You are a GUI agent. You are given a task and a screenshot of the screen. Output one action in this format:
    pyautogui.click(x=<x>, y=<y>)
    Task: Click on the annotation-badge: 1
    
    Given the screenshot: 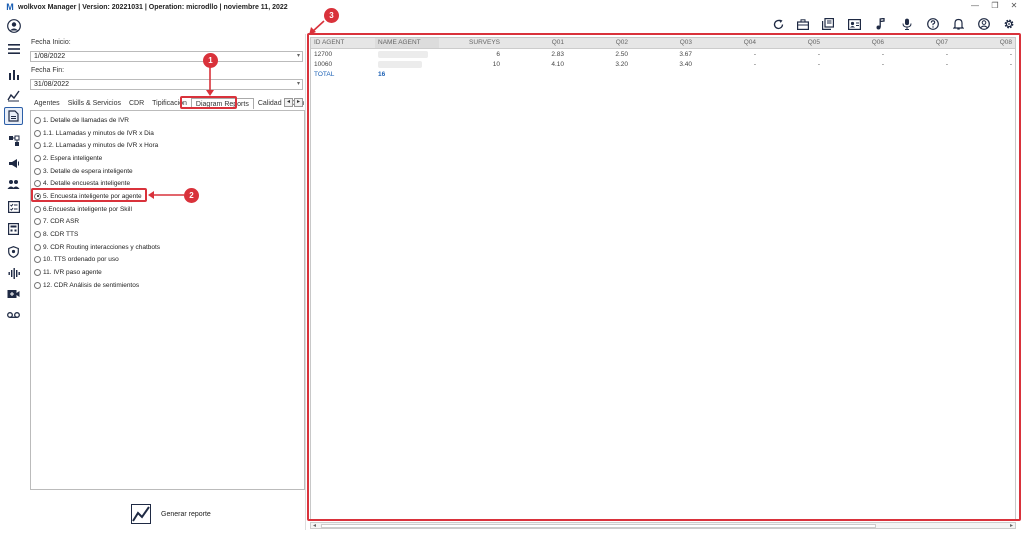 What is the action you would take?
    pyautogui.click(x=210, y=60)
    